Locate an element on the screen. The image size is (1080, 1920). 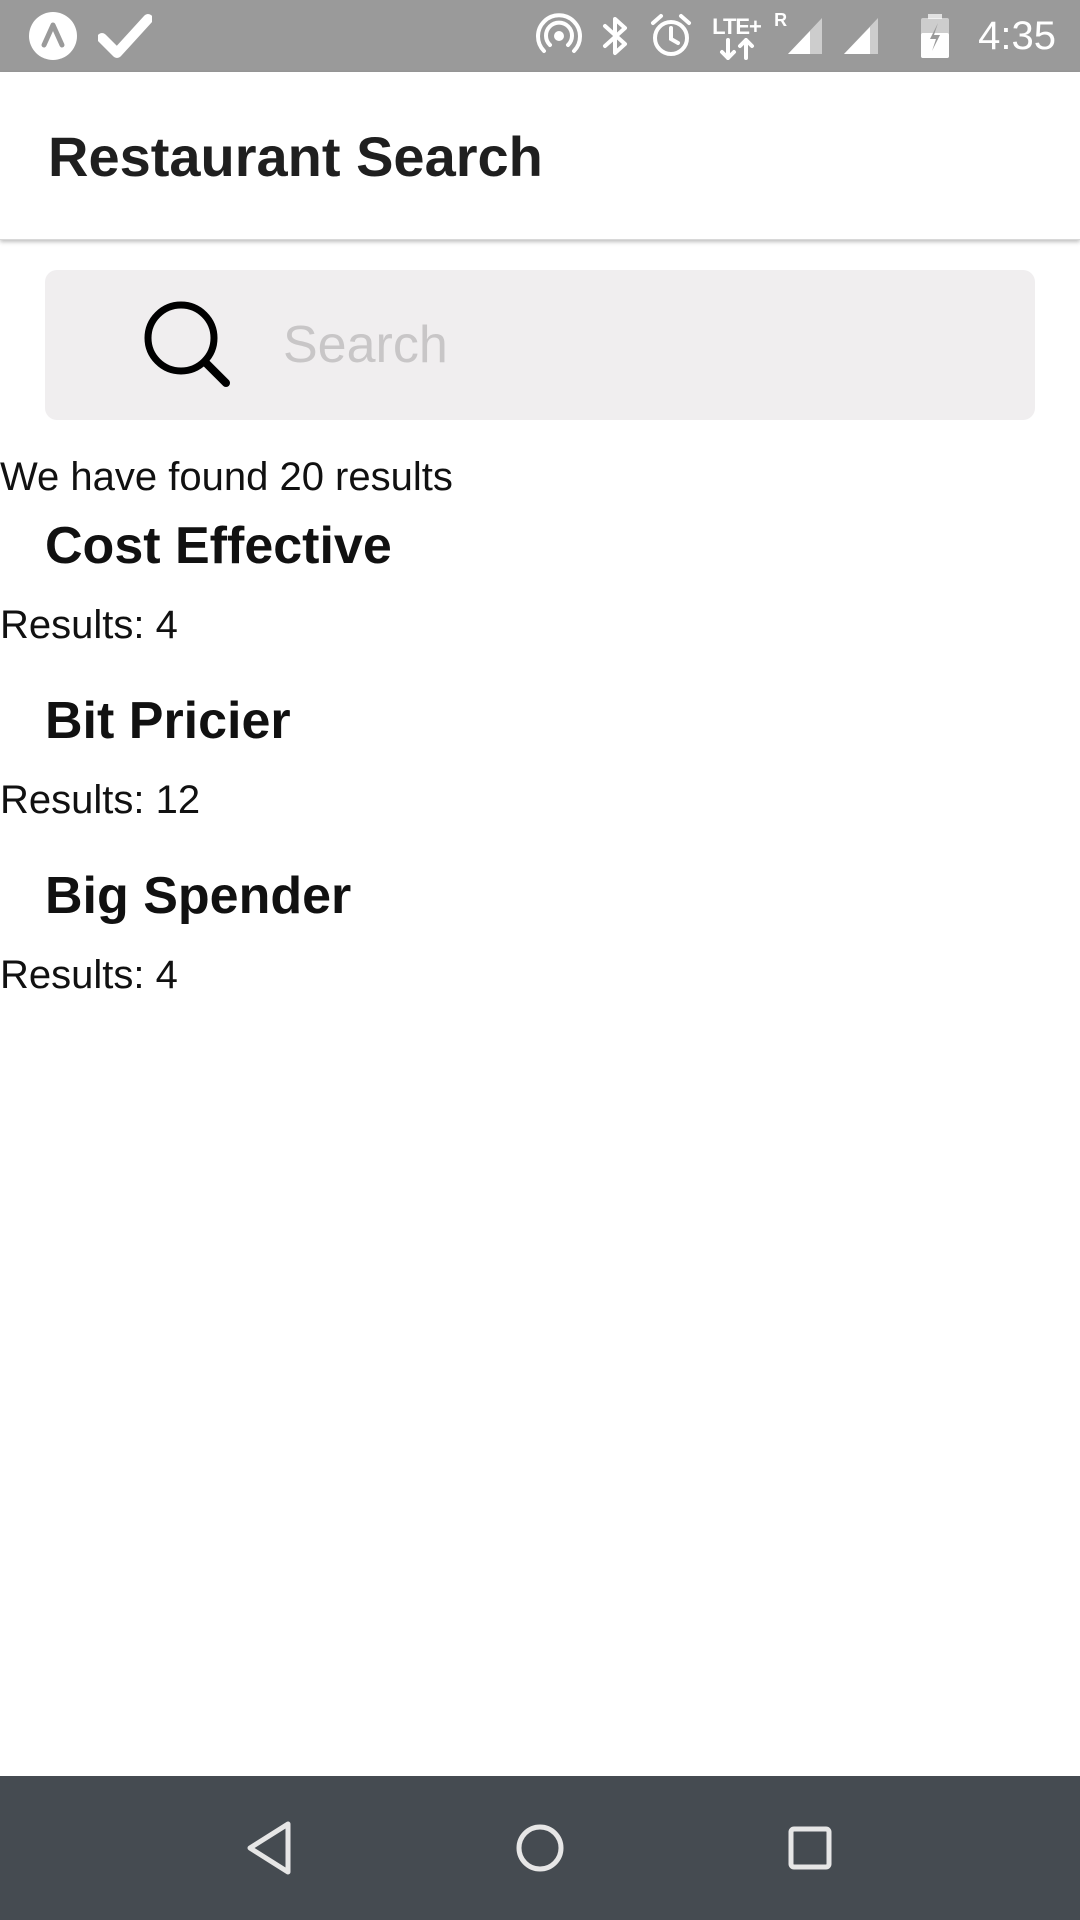
app-bar: Restaurant Search is located at coordinates (540, 156).